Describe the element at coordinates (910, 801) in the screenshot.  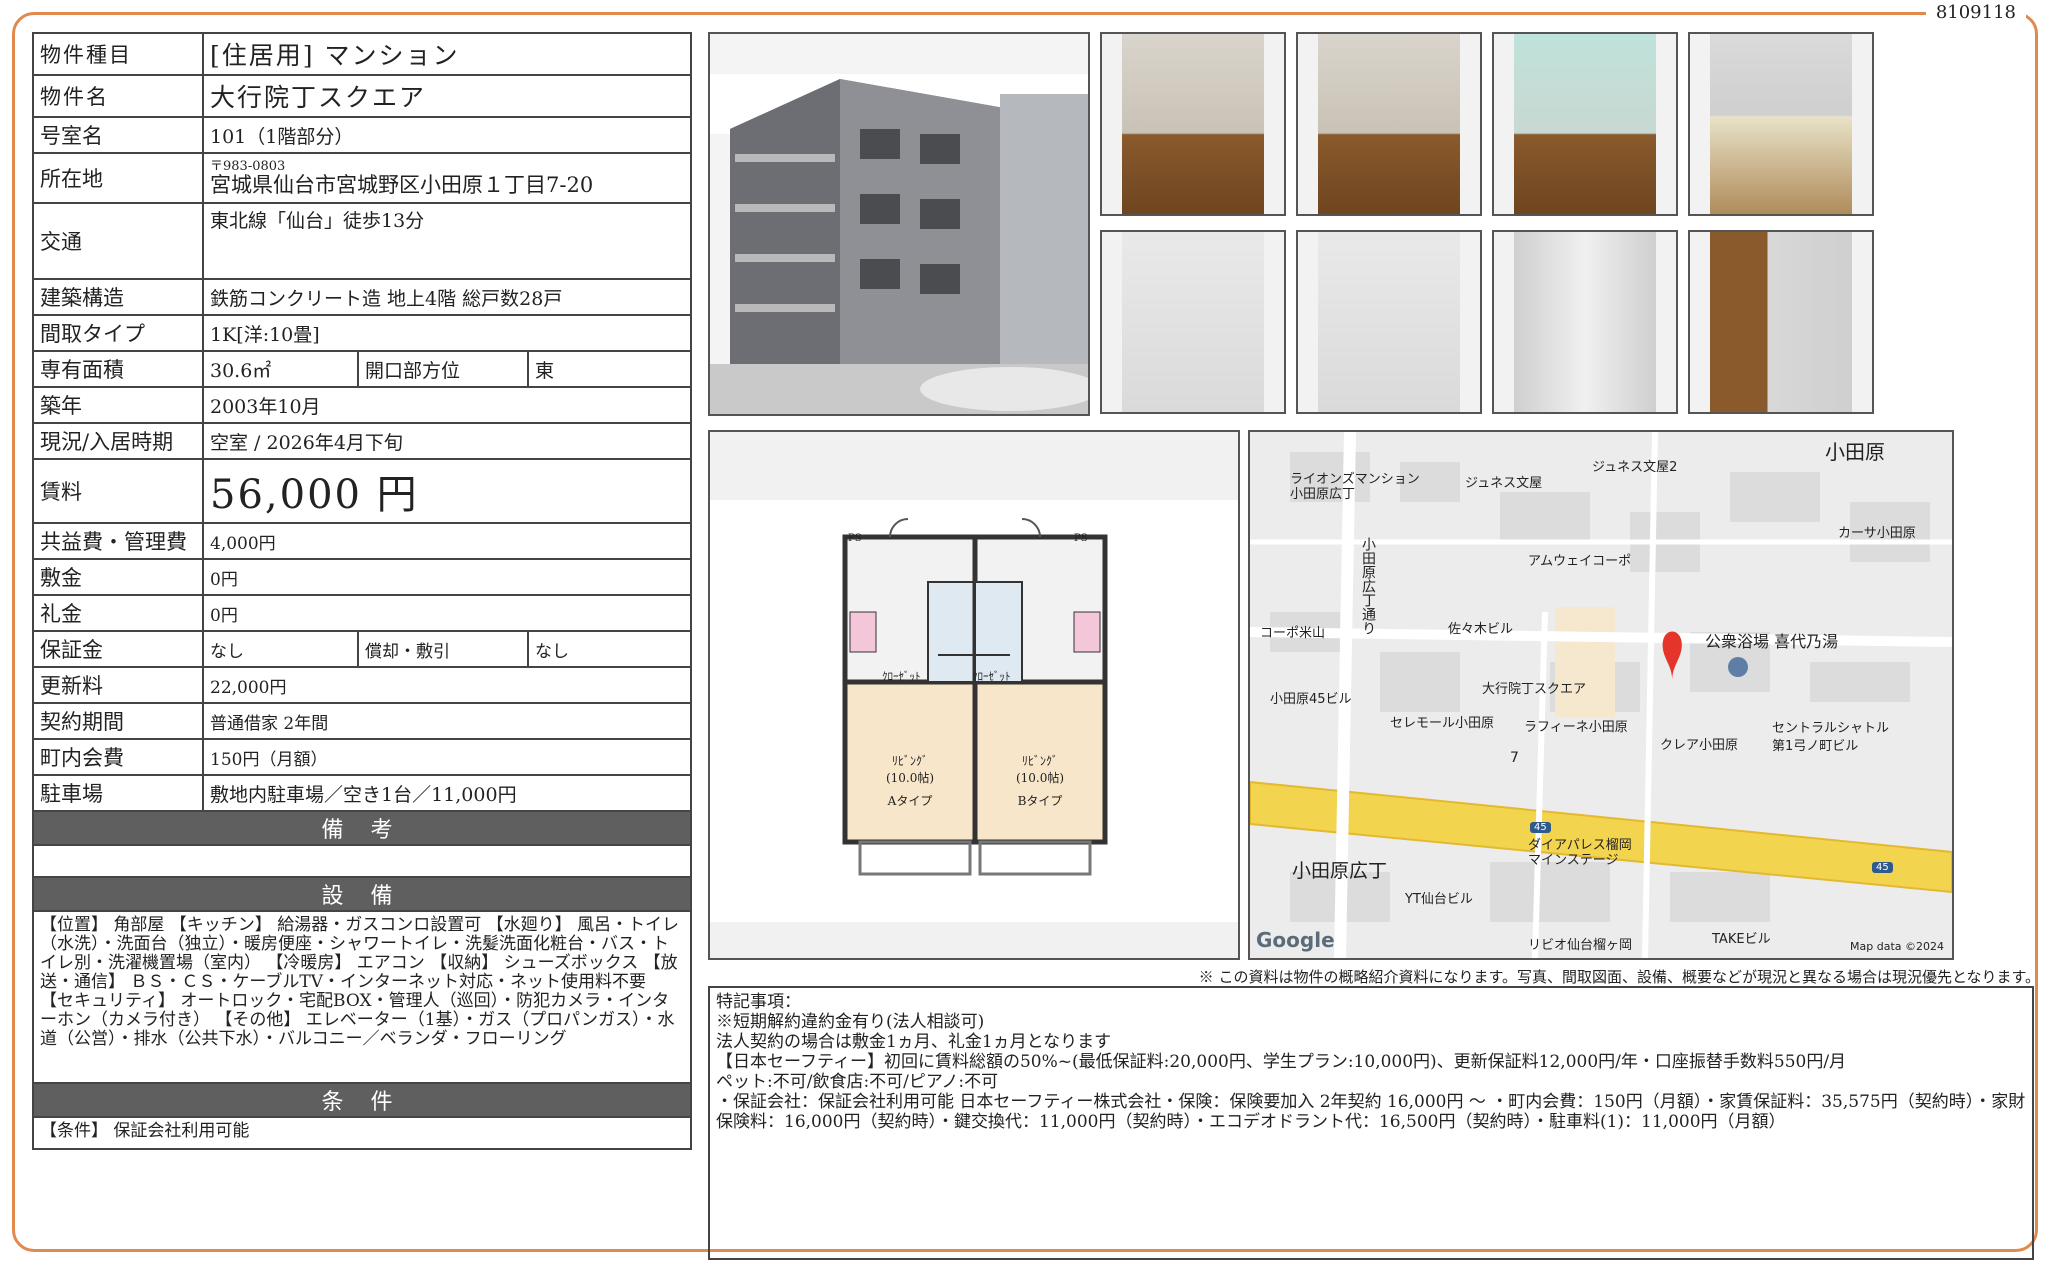
I see `room-a-type: Aタイプ` at that location.